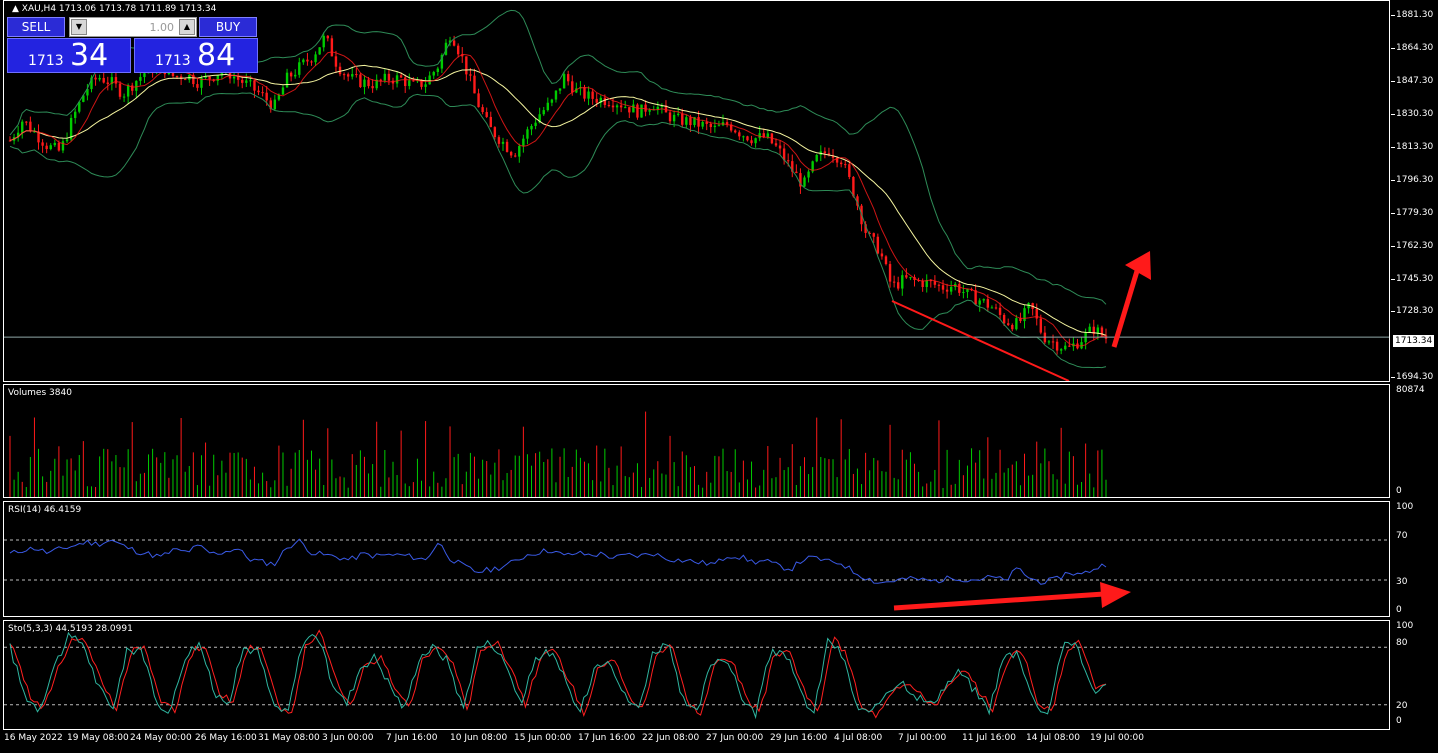 This screenshot has height=753, width=1438. What do you see at coordinates (1402, 706) in the screenshot?
I see `sto-level-20: 20` at bounding box center [1402, 706].